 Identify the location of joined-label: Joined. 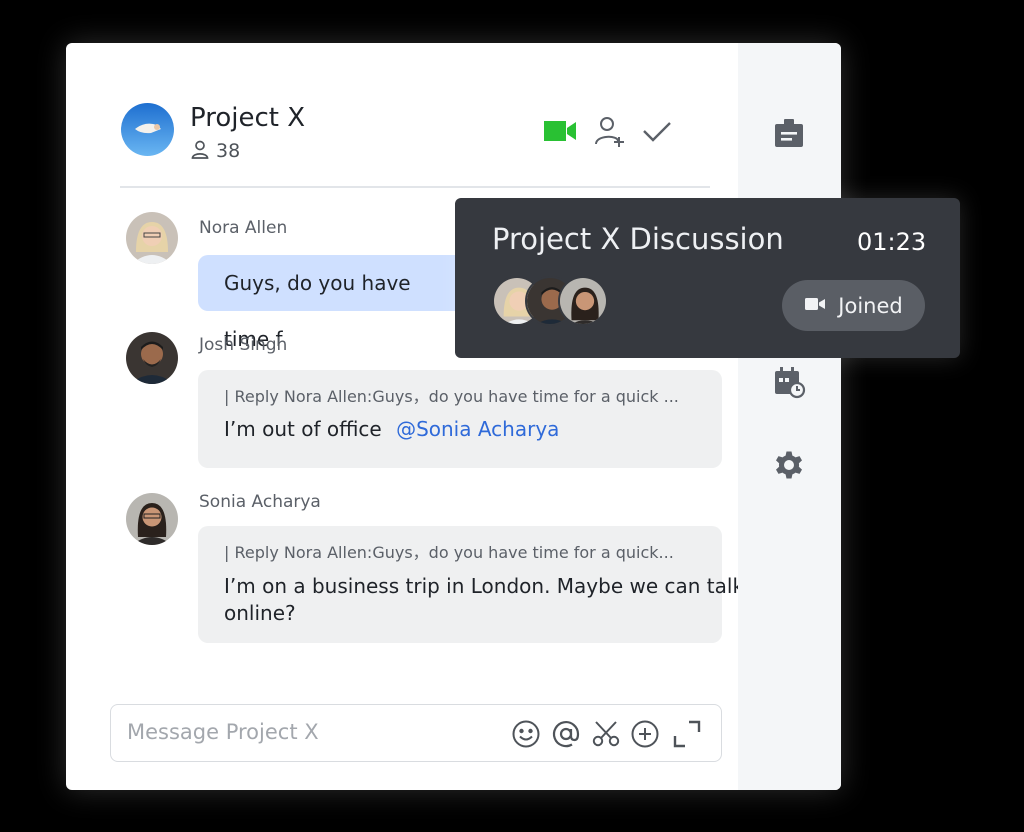
(870, 305).